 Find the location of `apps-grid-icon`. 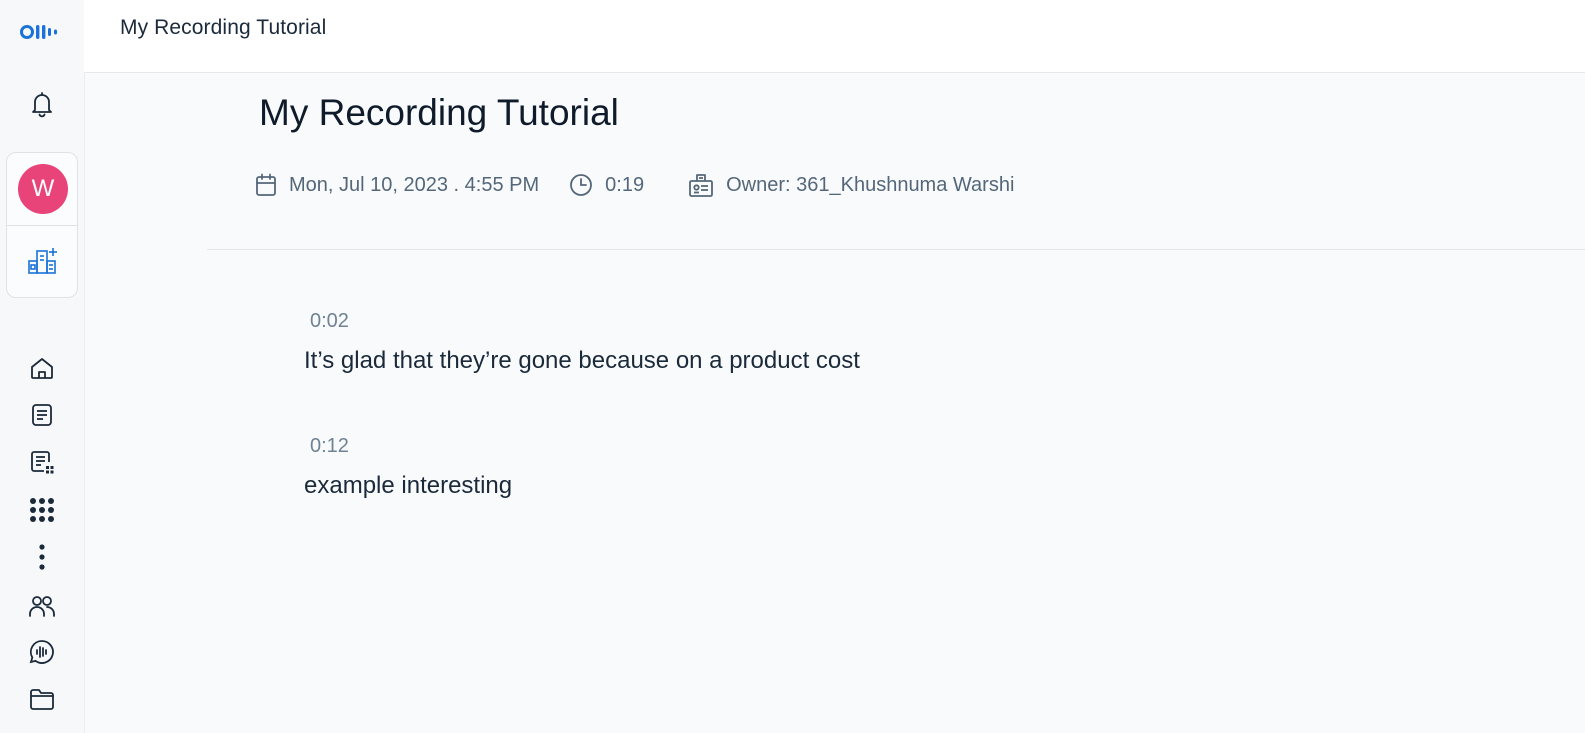

apps-grid-icon is located at coordinates (42, 510).